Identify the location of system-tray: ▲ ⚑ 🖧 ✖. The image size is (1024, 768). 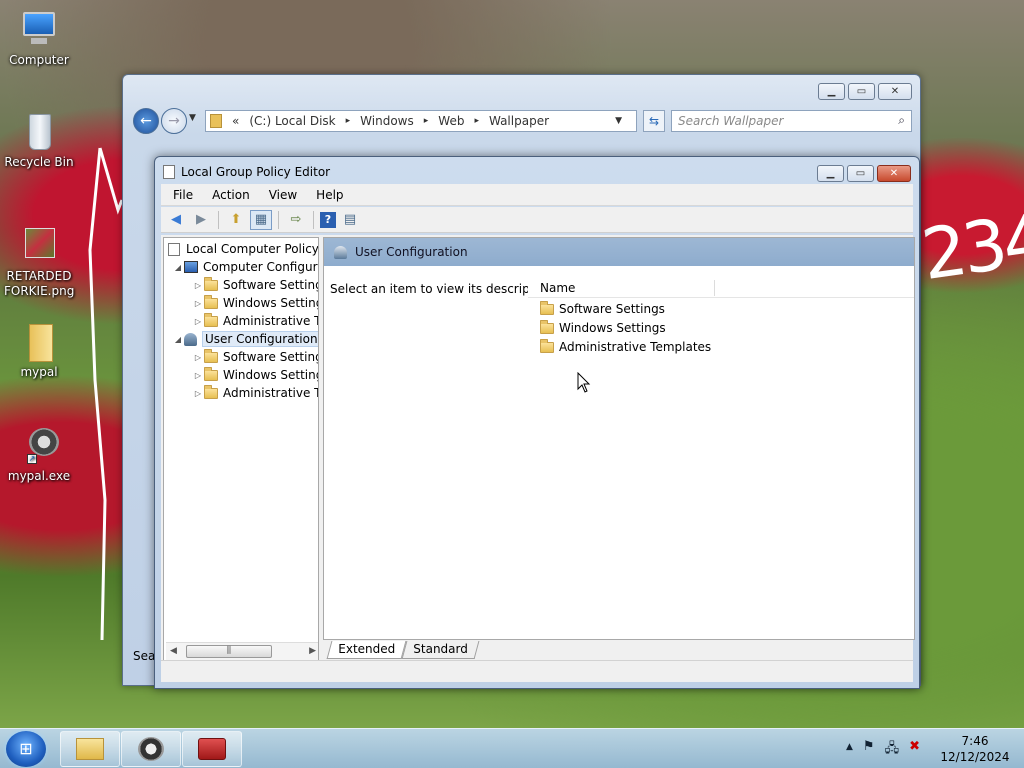
(883, 750).